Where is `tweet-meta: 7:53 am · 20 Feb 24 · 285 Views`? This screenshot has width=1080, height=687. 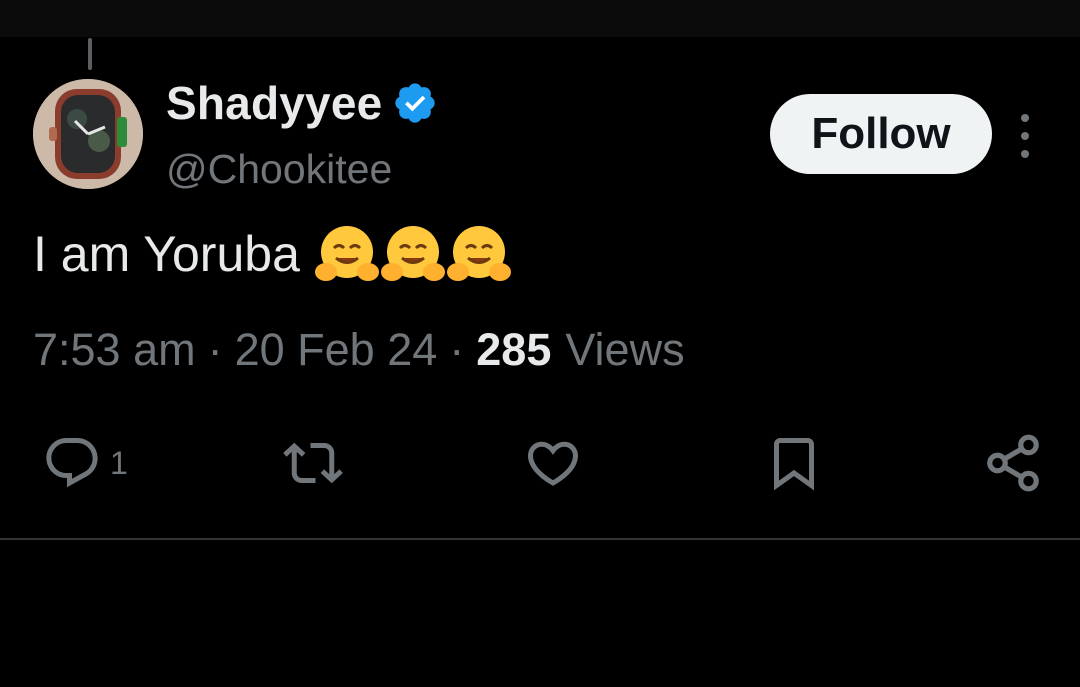 tweet-meta: 7:53 am · 20 Feb 24 · 285 Views is located at coordinates (359, 350).